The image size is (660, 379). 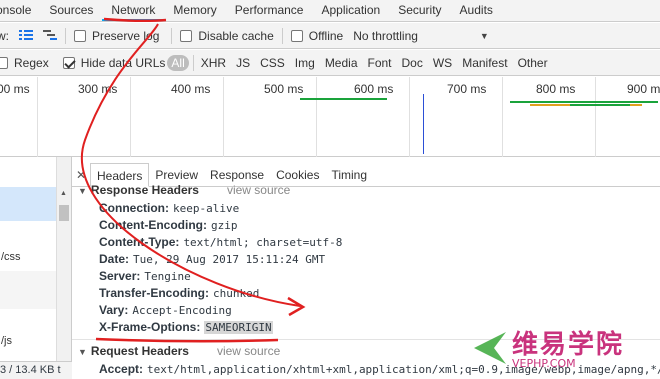 What do you see at coordinates (326, 35) in the screenshot?
I see `offline-label: Offline` at bounding box center [326, 35].